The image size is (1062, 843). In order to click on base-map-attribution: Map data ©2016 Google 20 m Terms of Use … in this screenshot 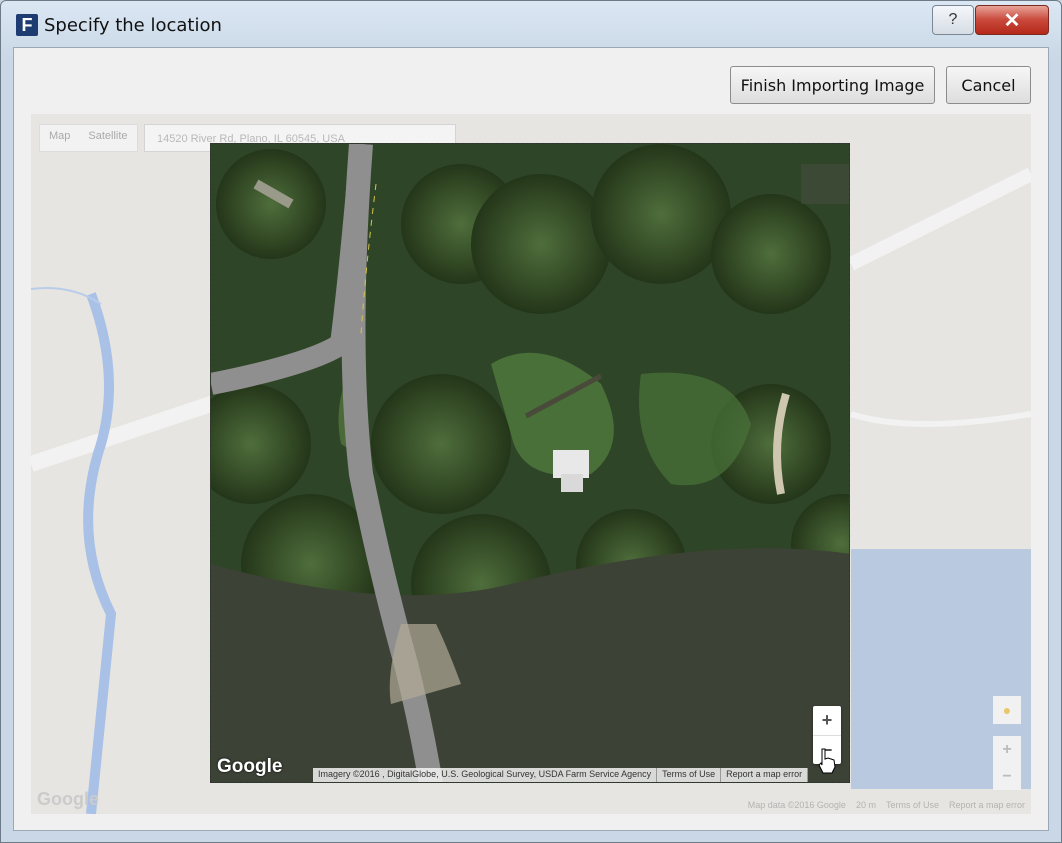, I will do `click(886, 807)`.